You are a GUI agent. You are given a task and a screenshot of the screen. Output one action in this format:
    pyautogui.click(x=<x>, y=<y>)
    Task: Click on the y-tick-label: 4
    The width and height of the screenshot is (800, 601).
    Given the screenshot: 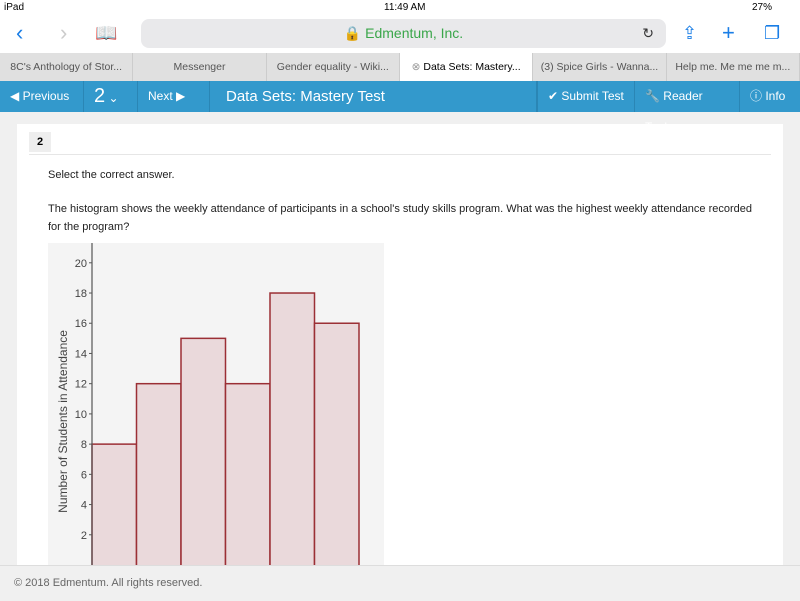 What is the action you would take?
    pyautogui.click(x=84, y=506)
    